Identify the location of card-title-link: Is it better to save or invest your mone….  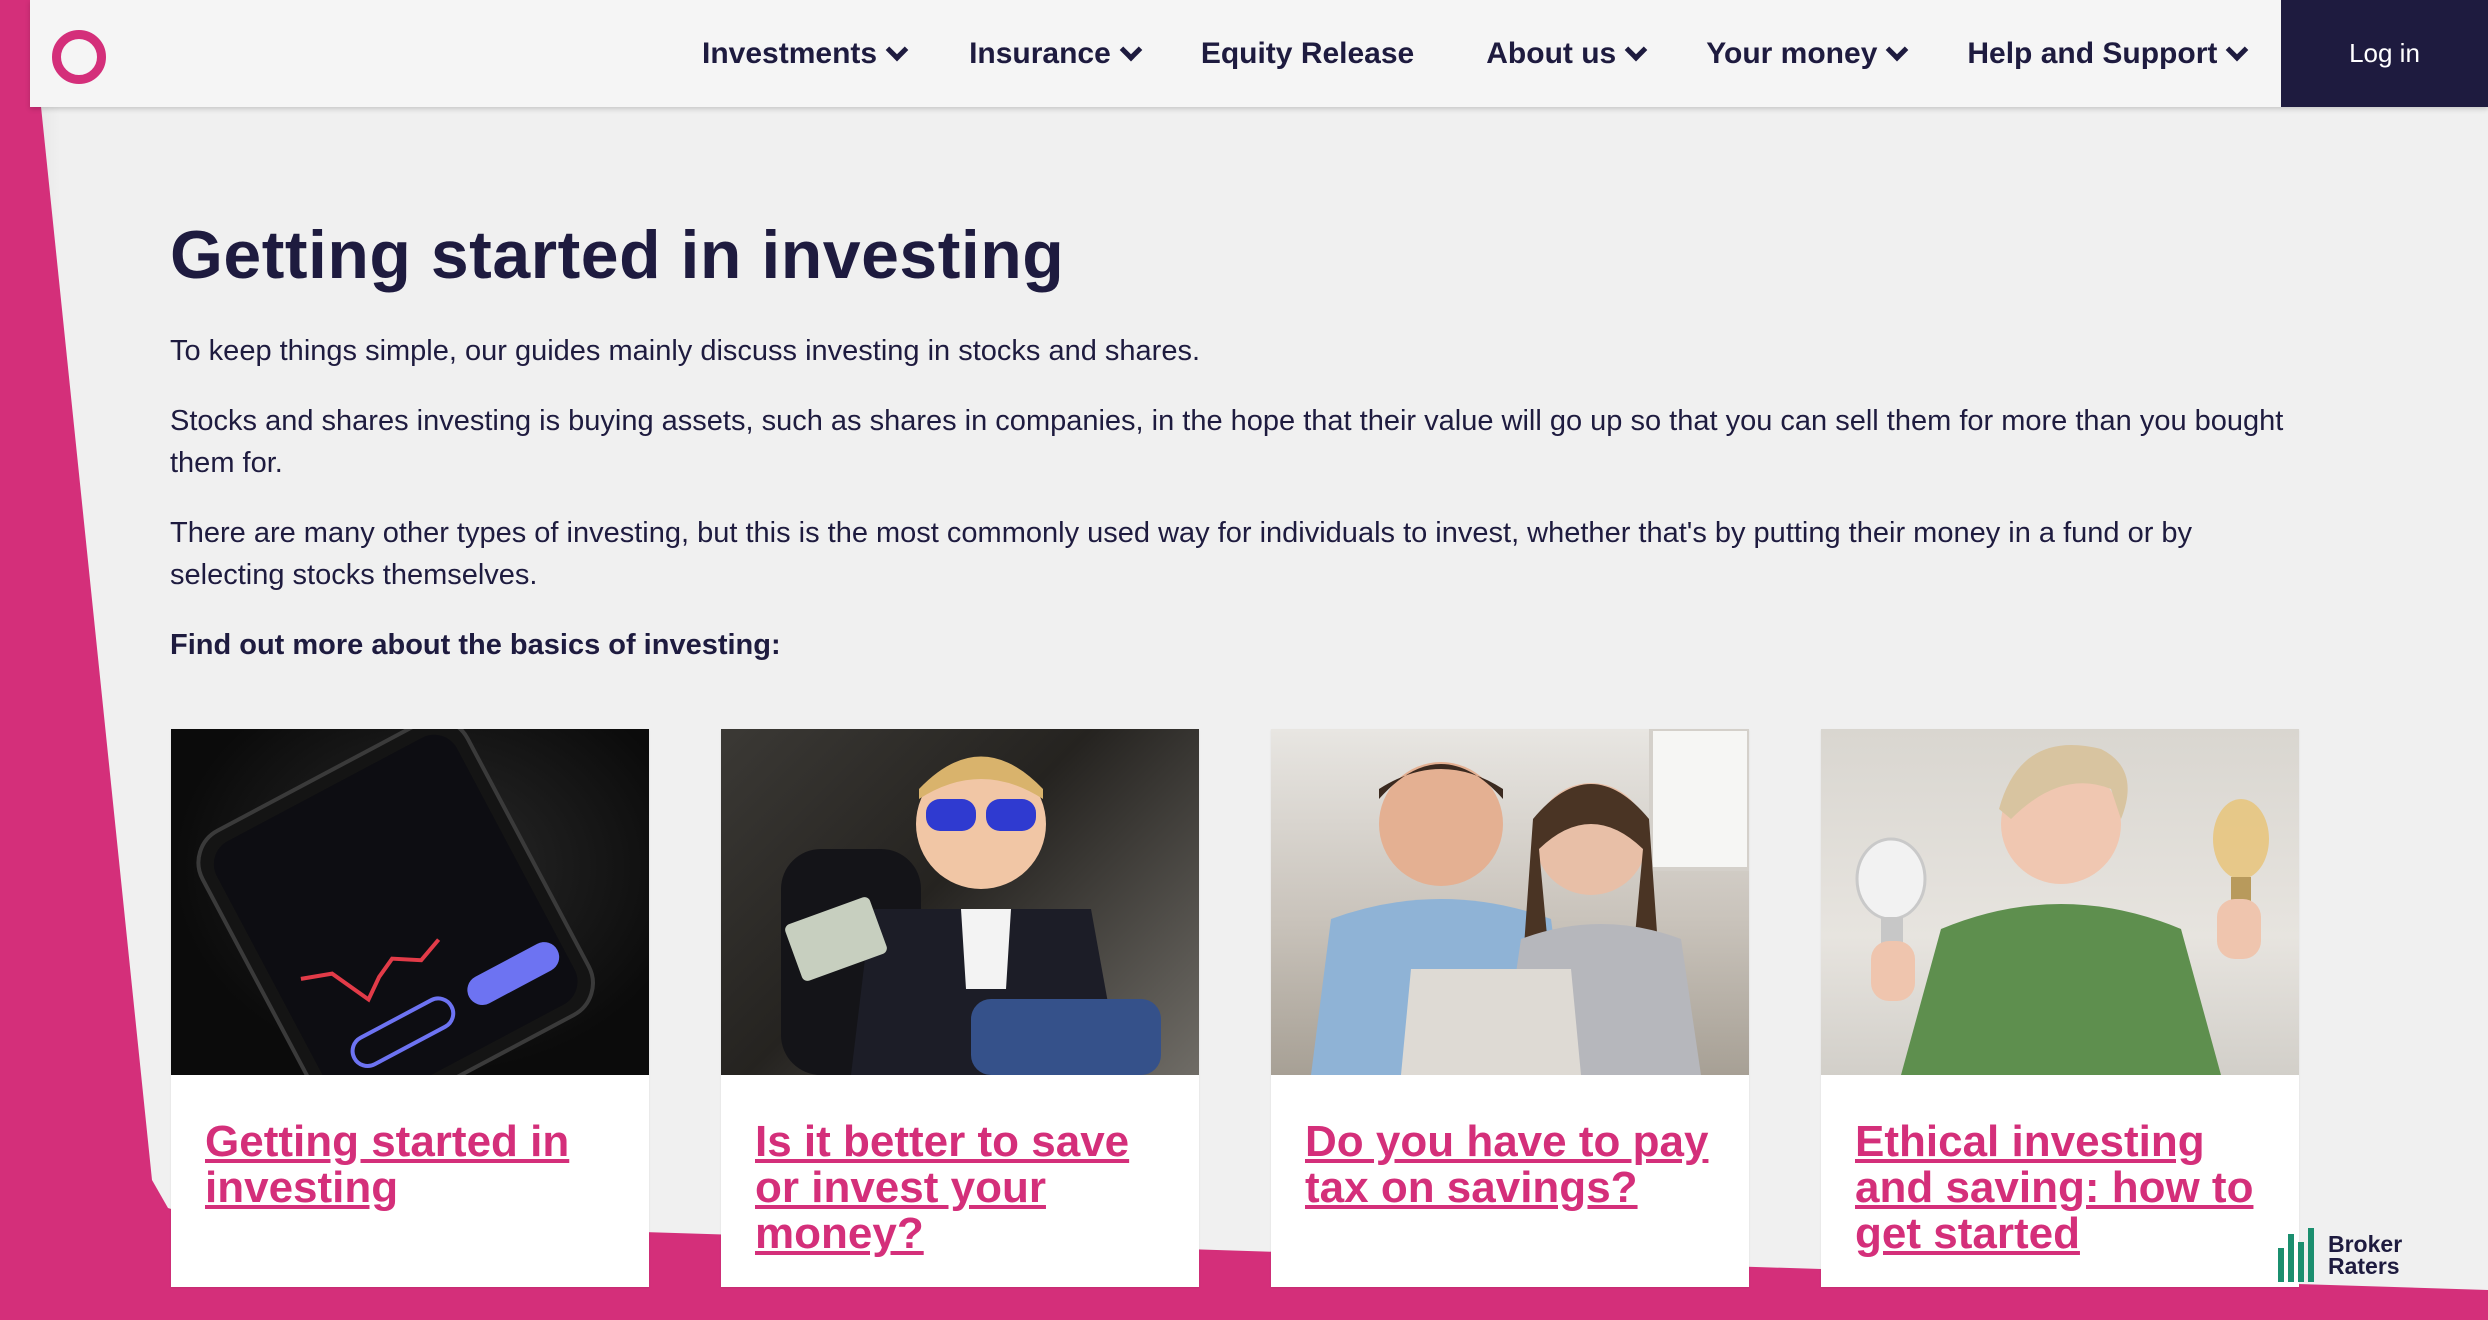
(960, 1188).